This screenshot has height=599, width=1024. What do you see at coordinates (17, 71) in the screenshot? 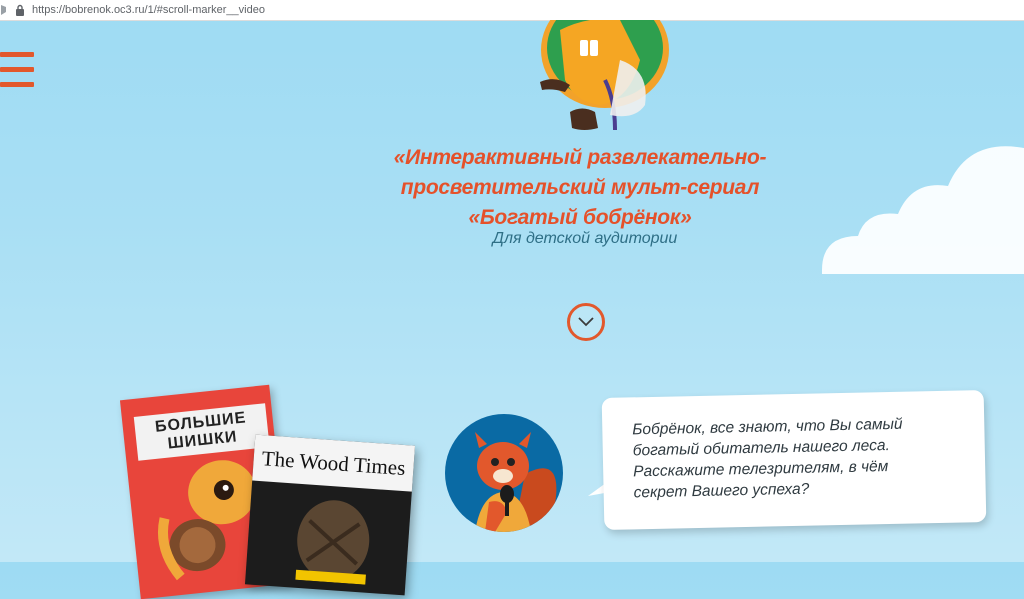
I see `hamburger-icon` at bounding box center [17, 71].